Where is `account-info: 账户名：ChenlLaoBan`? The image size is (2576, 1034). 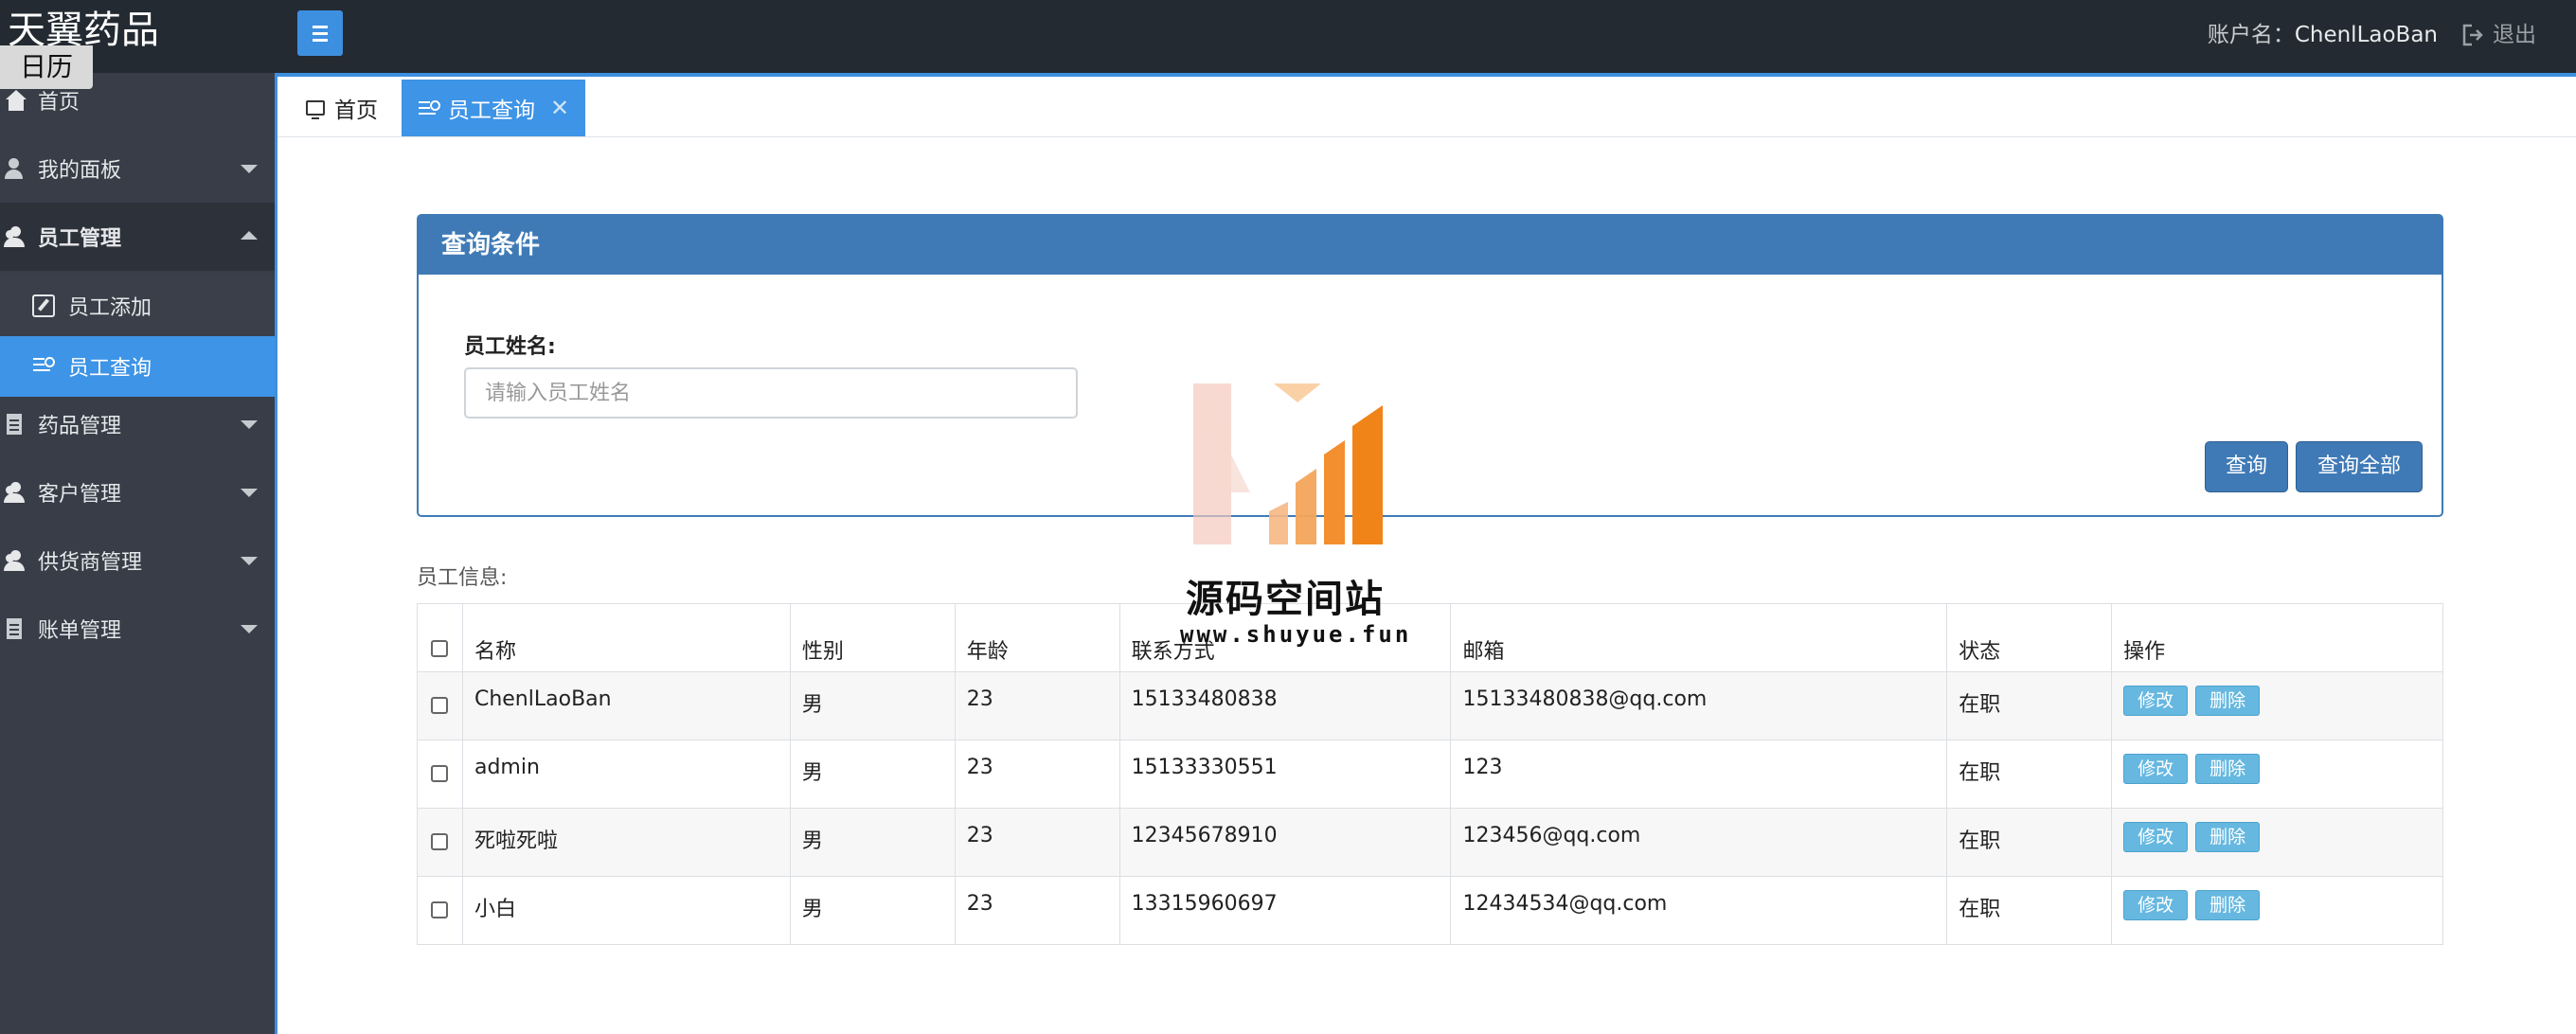 account-info: 账户名：ChenlLaoBan is located at coordinates (2323, 35).